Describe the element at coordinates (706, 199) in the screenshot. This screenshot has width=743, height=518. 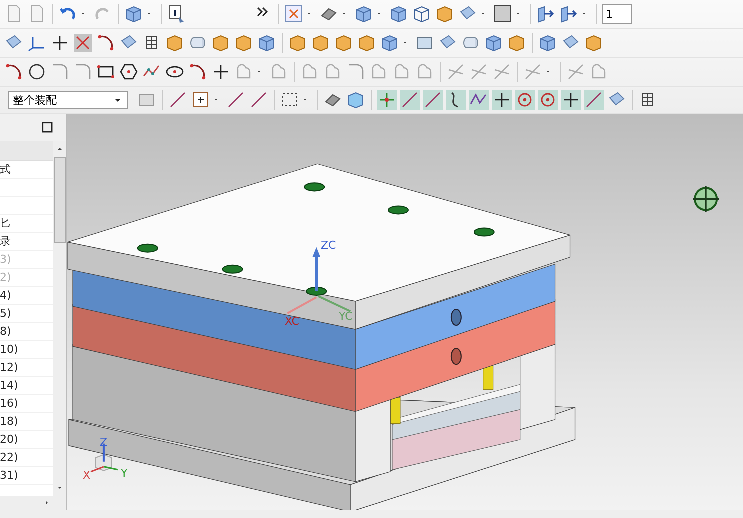
I see `crosshair-icon` at that location.